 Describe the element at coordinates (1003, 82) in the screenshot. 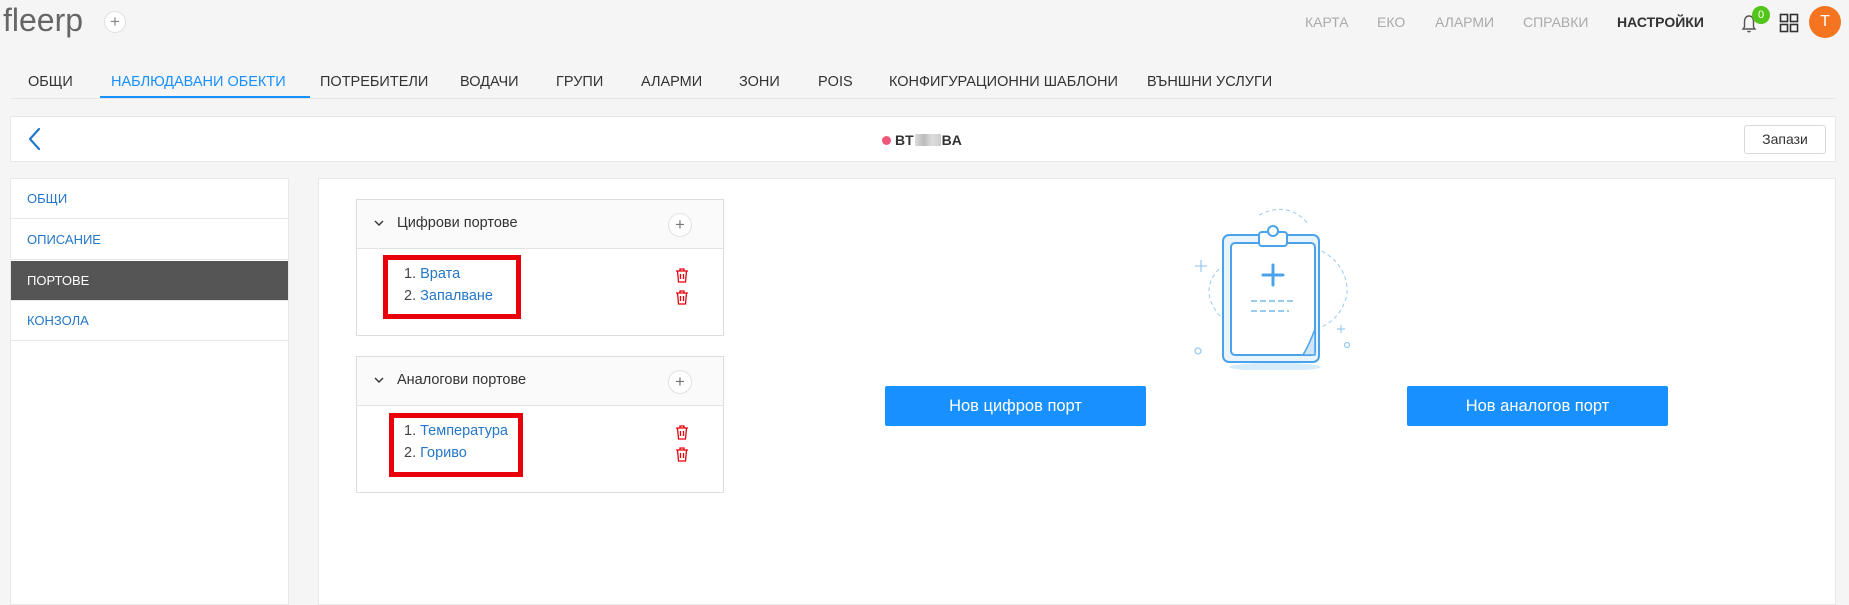

I see `tab-config-templates: КОНФИГУРАЦИОННИ ШАБЛОНИ` at that location.